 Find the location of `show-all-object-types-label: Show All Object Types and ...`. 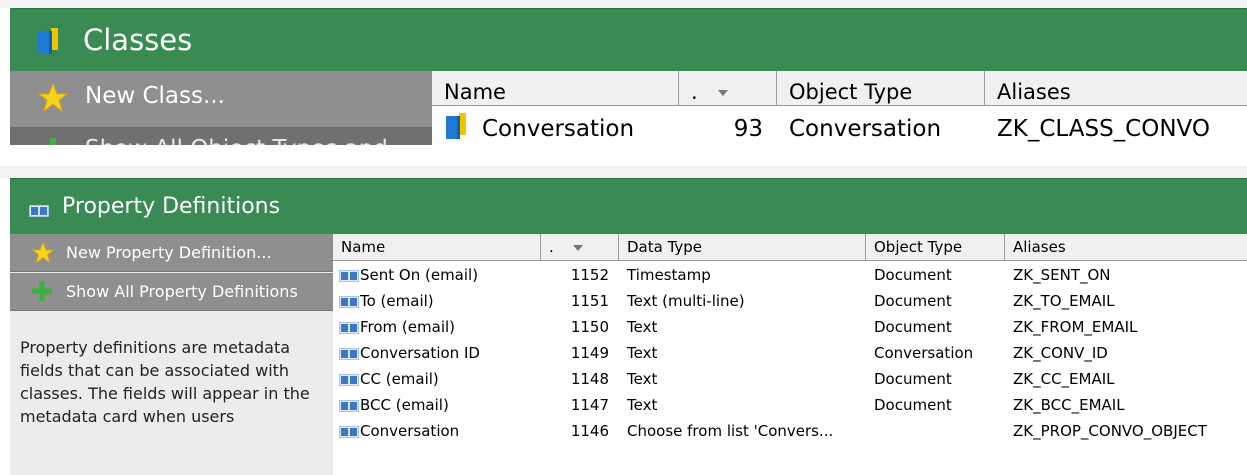

show-all-object-types-label: Show All Object Types and ... is located at coordinates (251, 140).